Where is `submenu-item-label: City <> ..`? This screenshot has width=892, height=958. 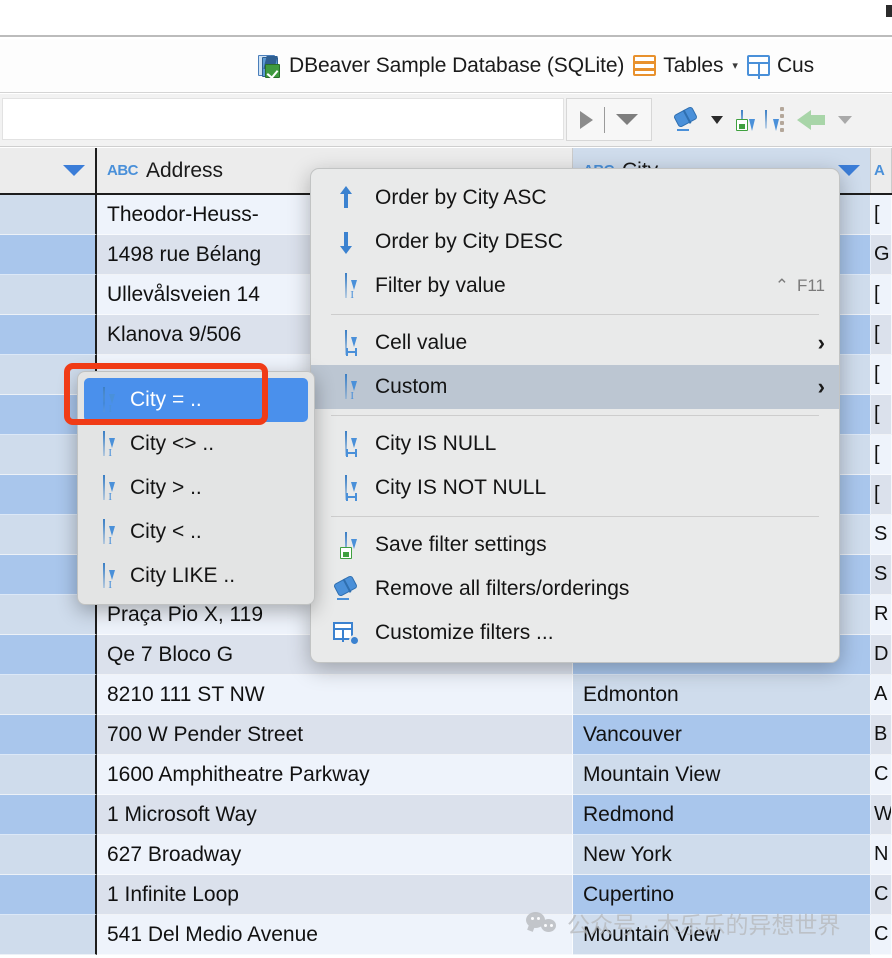
submenu-item-label: City <> .. is located at coordinates (172, 443).